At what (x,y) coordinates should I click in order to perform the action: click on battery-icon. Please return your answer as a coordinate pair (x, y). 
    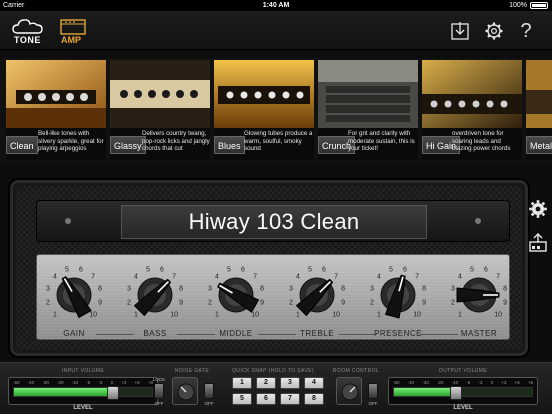
    Looking at the image, I should click on (539, 5).